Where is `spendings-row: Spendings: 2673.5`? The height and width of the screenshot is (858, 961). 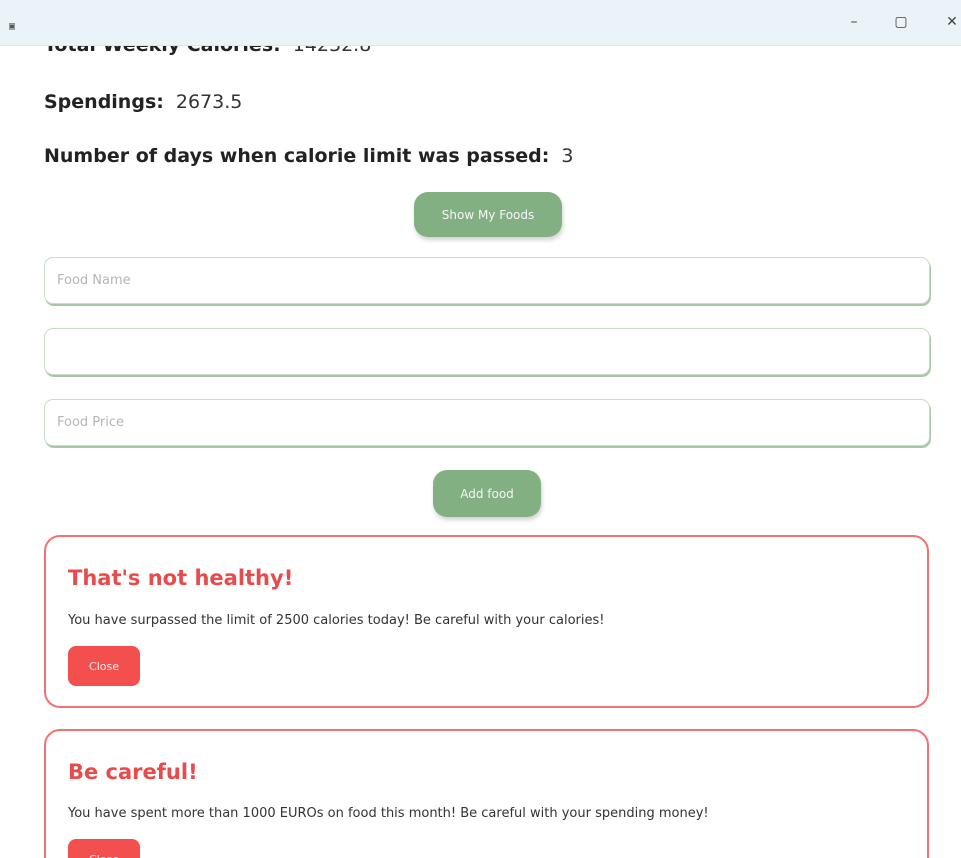 spendings-row: Spendings: 2673.5 is located at coordinates (143, 102).